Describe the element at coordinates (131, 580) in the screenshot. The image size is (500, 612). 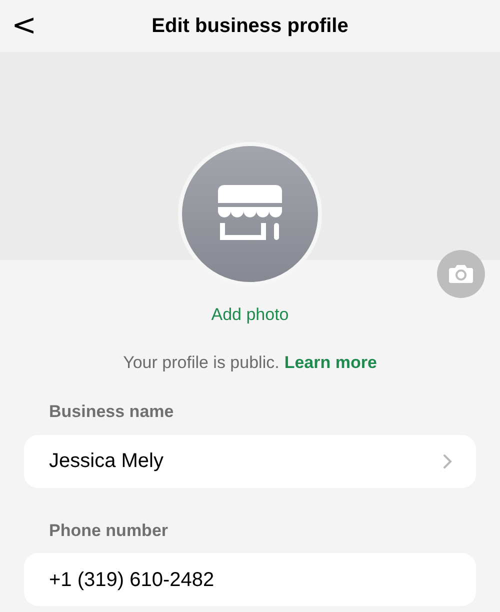
I see `field-value: +1 (319) 610-2482` at that location.